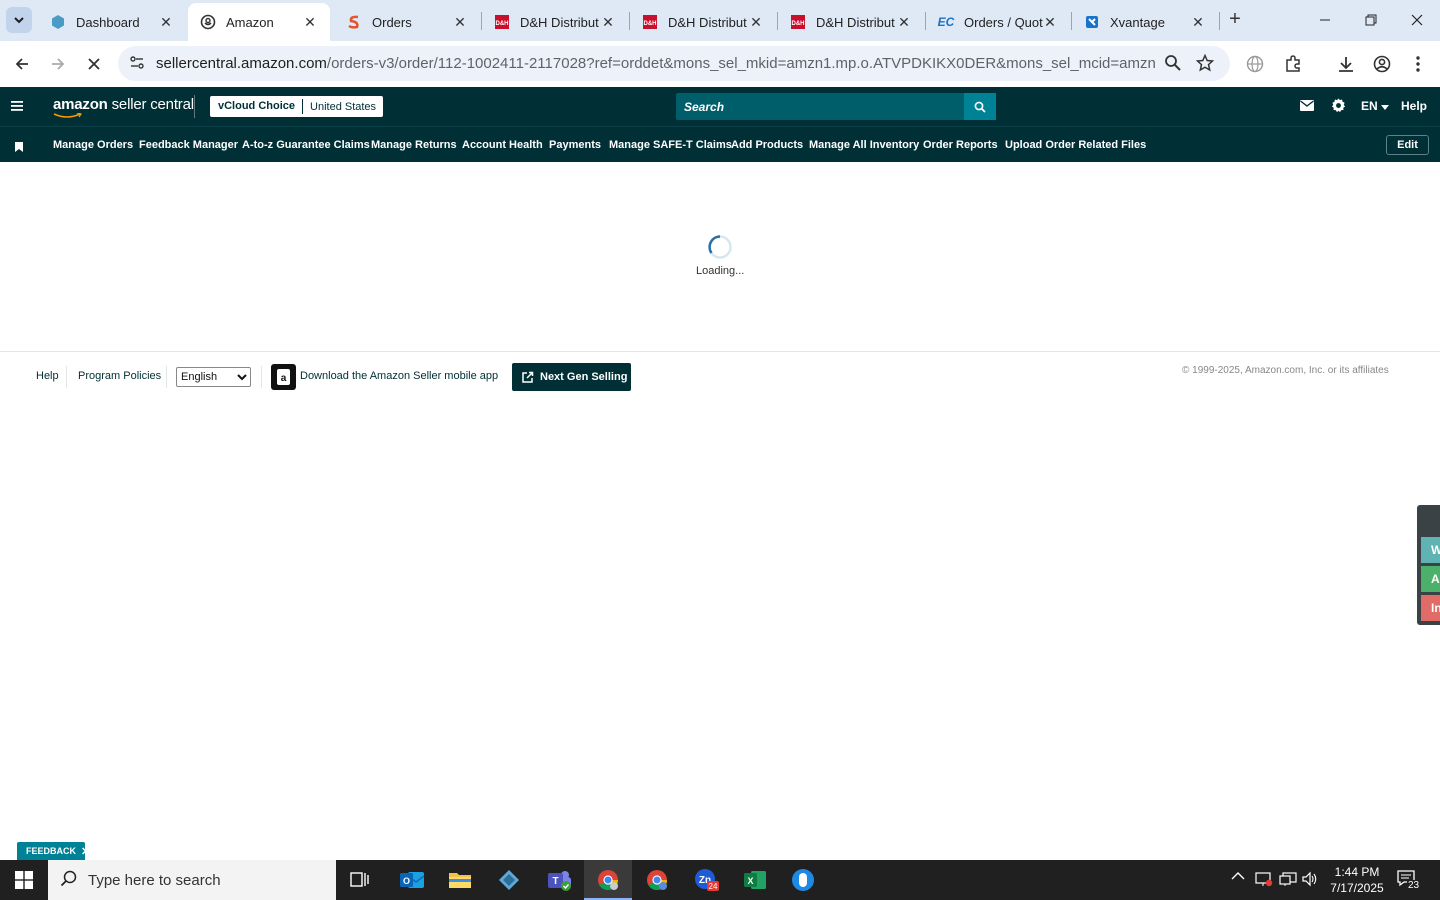  What do you see at coordinates (1145, 22) in the screenshot?
I see `tab-xvantage: Xvantage ✕` at bounding box center [1145, 22].